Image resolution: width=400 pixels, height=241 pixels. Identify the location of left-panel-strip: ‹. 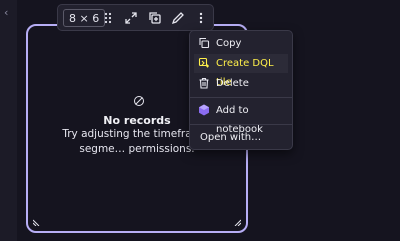
(8, 120).